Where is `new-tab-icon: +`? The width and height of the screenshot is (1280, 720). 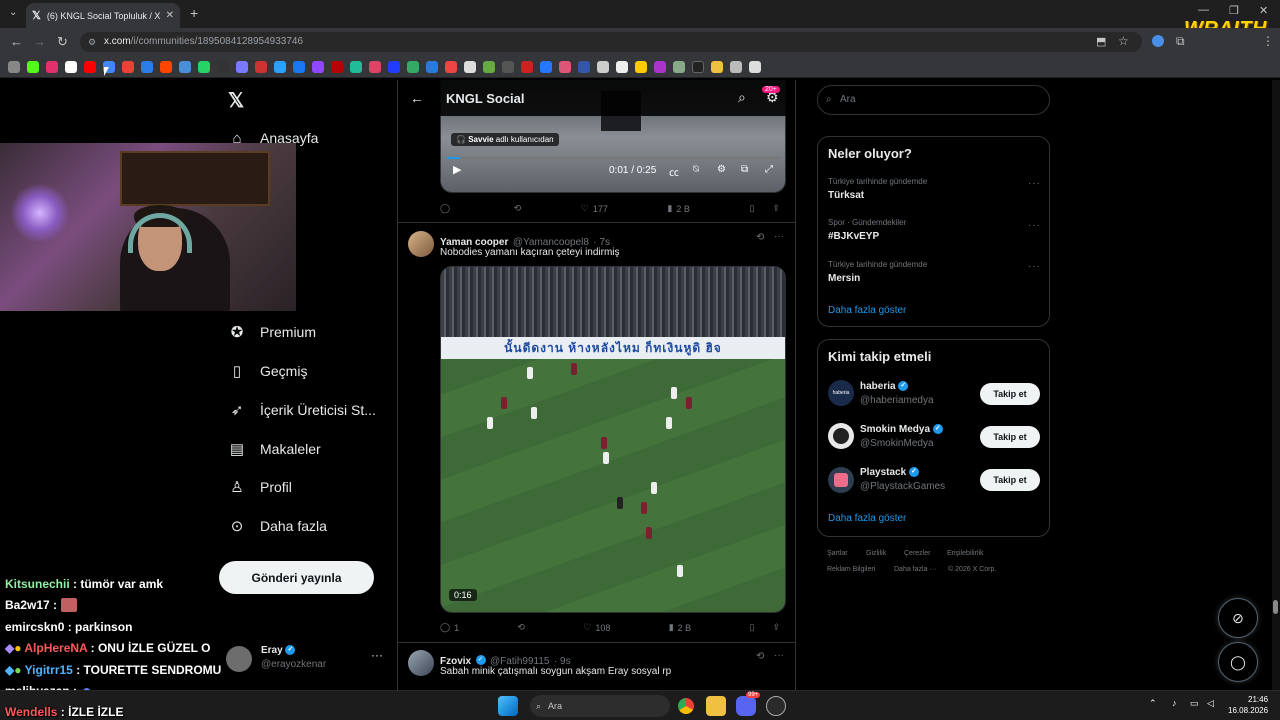
new-tab-icon: + is located at coordinates (194, 13).